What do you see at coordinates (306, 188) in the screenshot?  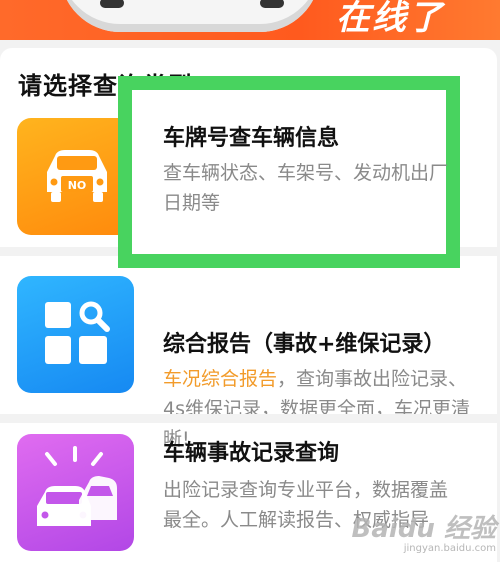 I see `card-description: 查车辆状态、车架号、发动机出厂日期等` at bounding box center [306, 188].